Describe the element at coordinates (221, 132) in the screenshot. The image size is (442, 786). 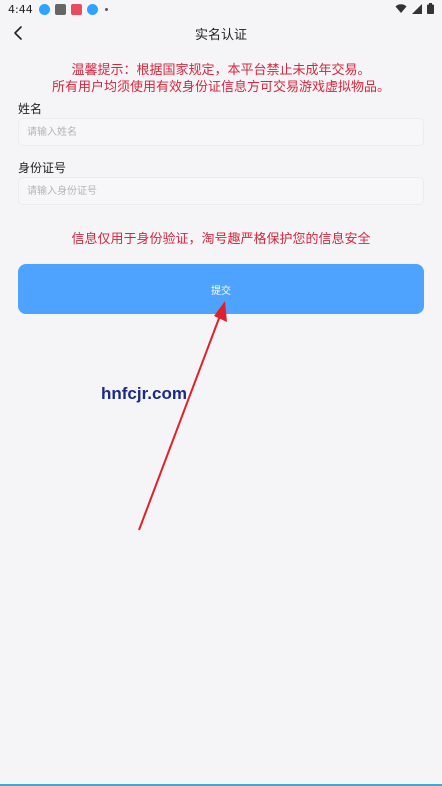
I see `name-input` at that location.